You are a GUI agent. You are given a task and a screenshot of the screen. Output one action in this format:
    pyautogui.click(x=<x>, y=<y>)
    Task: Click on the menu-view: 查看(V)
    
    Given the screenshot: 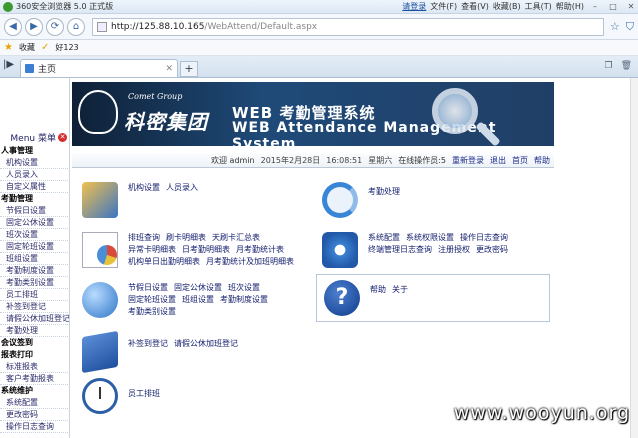 What is the action you would take?
    pyautogui.click(x=475, y=6)
    